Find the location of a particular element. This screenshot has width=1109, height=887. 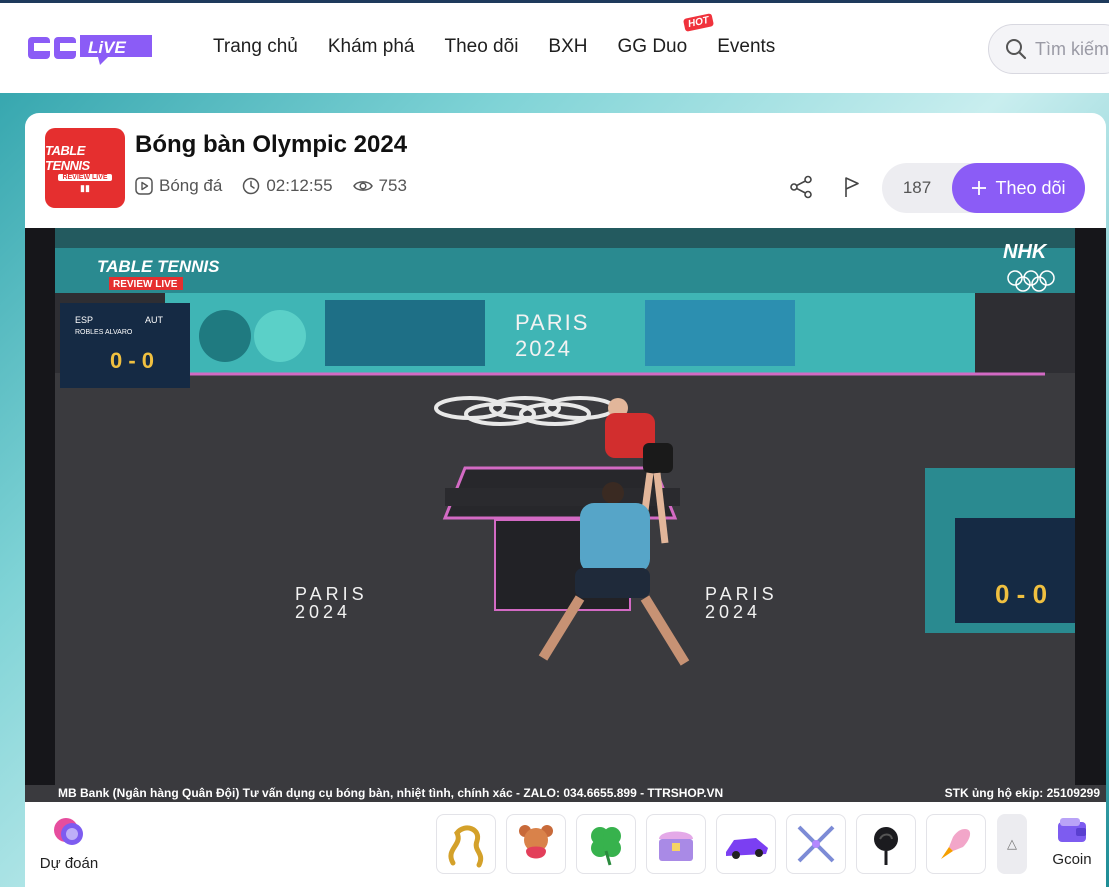

gift-sports-car is located at coordinates (746, 844).